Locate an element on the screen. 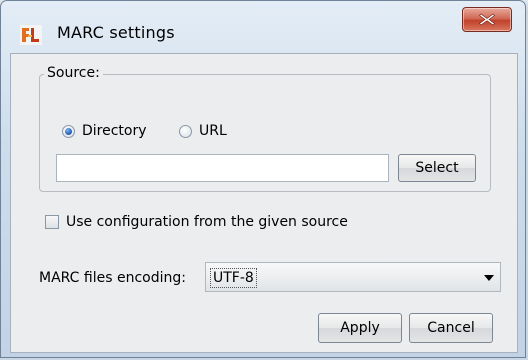 The height and width of the screenshot is (360, 528). app-logo-icon is located at coordinates (31, 35).